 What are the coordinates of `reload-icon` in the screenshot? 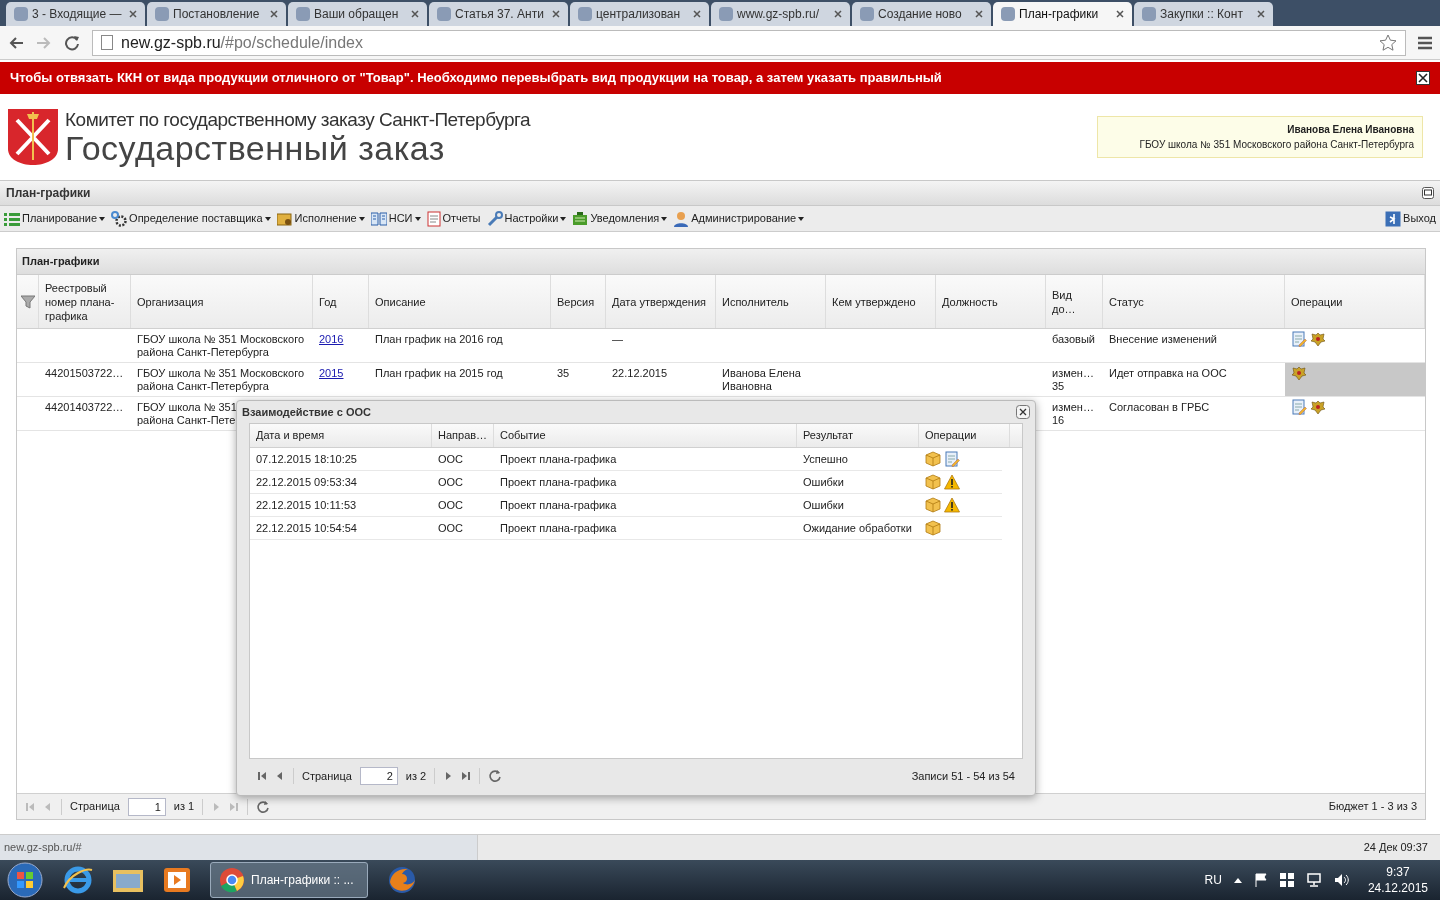 It's located at (72, 42).